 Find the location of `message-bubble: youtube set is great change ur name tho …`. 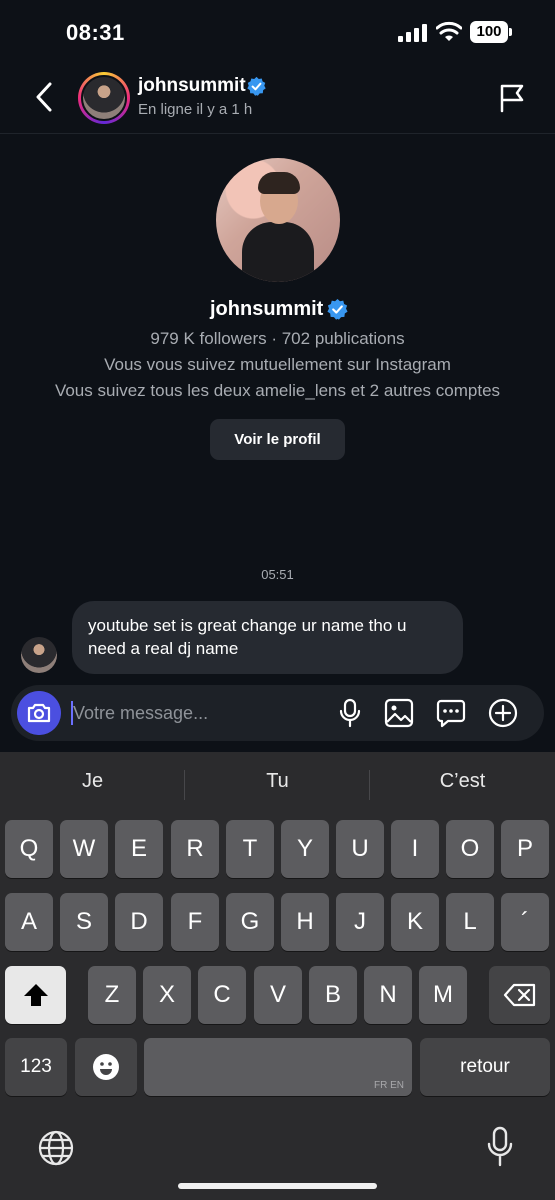

message-bubble: youtube set is great change ur name tho … is located at coordinates (267, 637).